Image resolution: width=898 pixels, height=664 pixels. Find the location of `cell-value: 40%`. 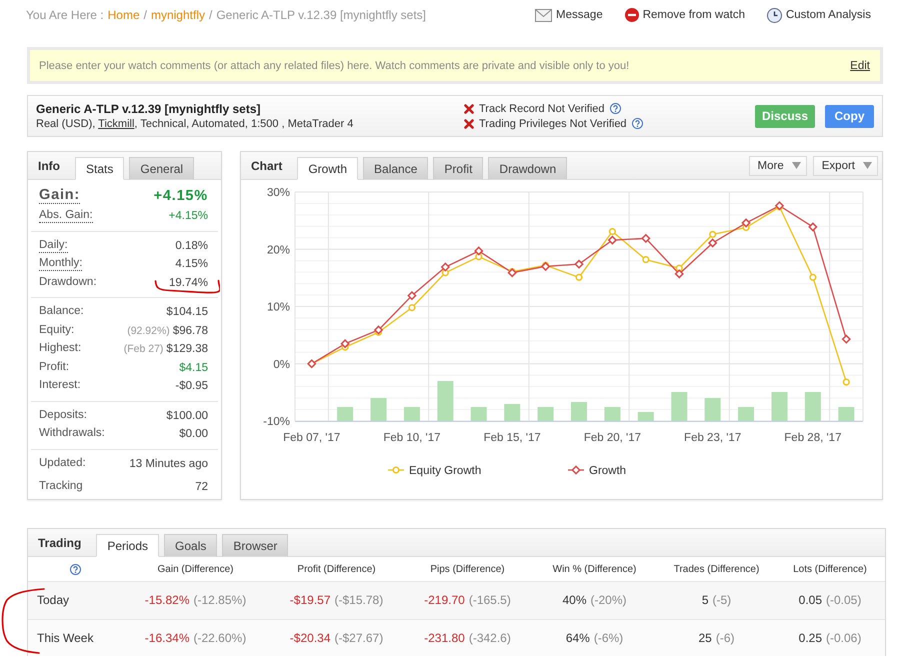

cell-value: 40% is located at coordinates (574, 600).